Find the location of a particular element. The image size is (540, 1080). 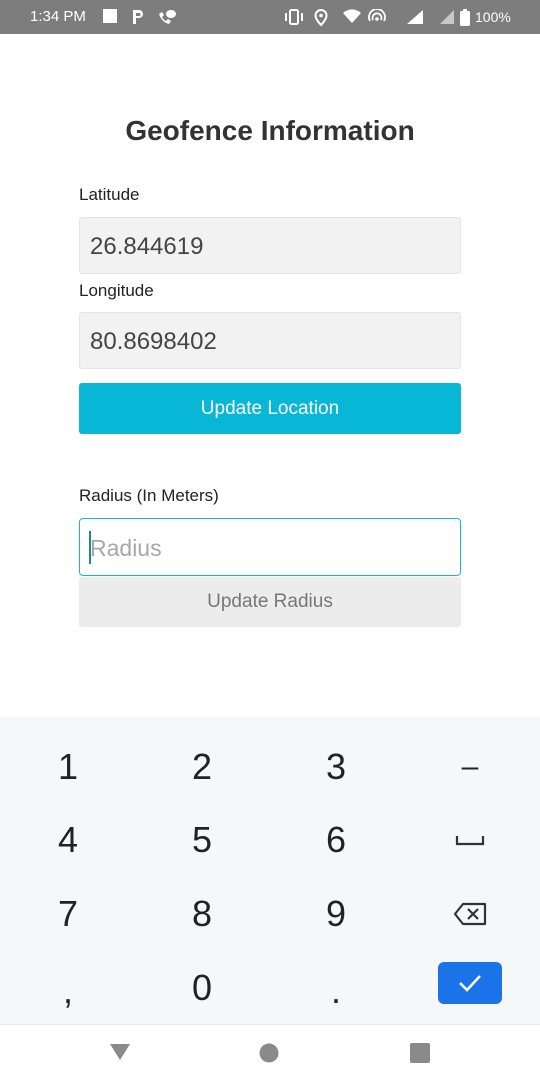

status-time: 1:34 PM is located at coordinates (58, 16).